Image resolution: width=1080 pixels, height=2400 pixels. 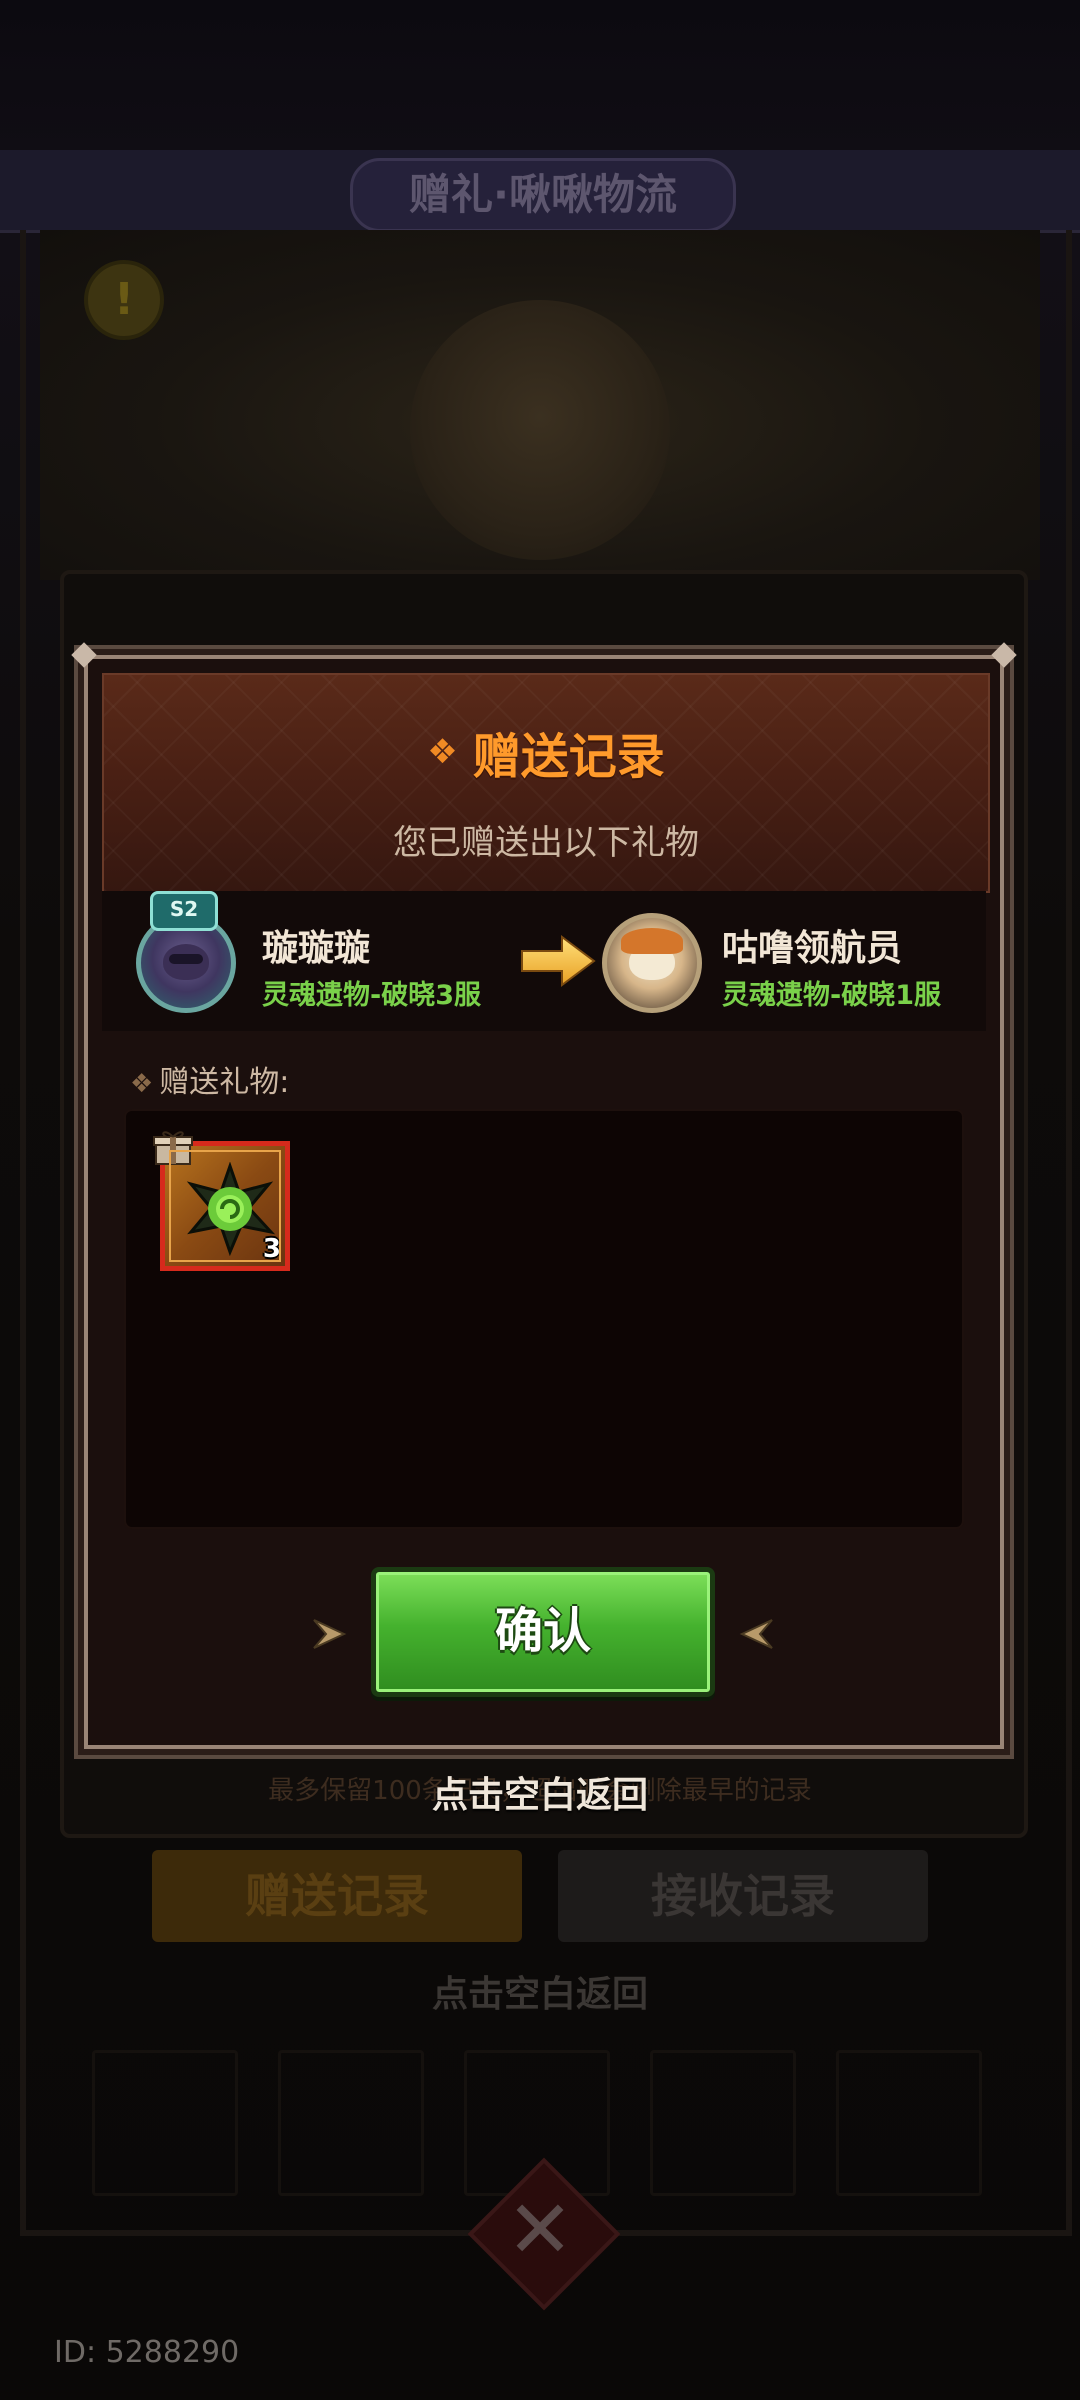 I want to click on modal-header: ❖ 赠送记录 您已赠送出以下礼物, so click(x=546, y=783).